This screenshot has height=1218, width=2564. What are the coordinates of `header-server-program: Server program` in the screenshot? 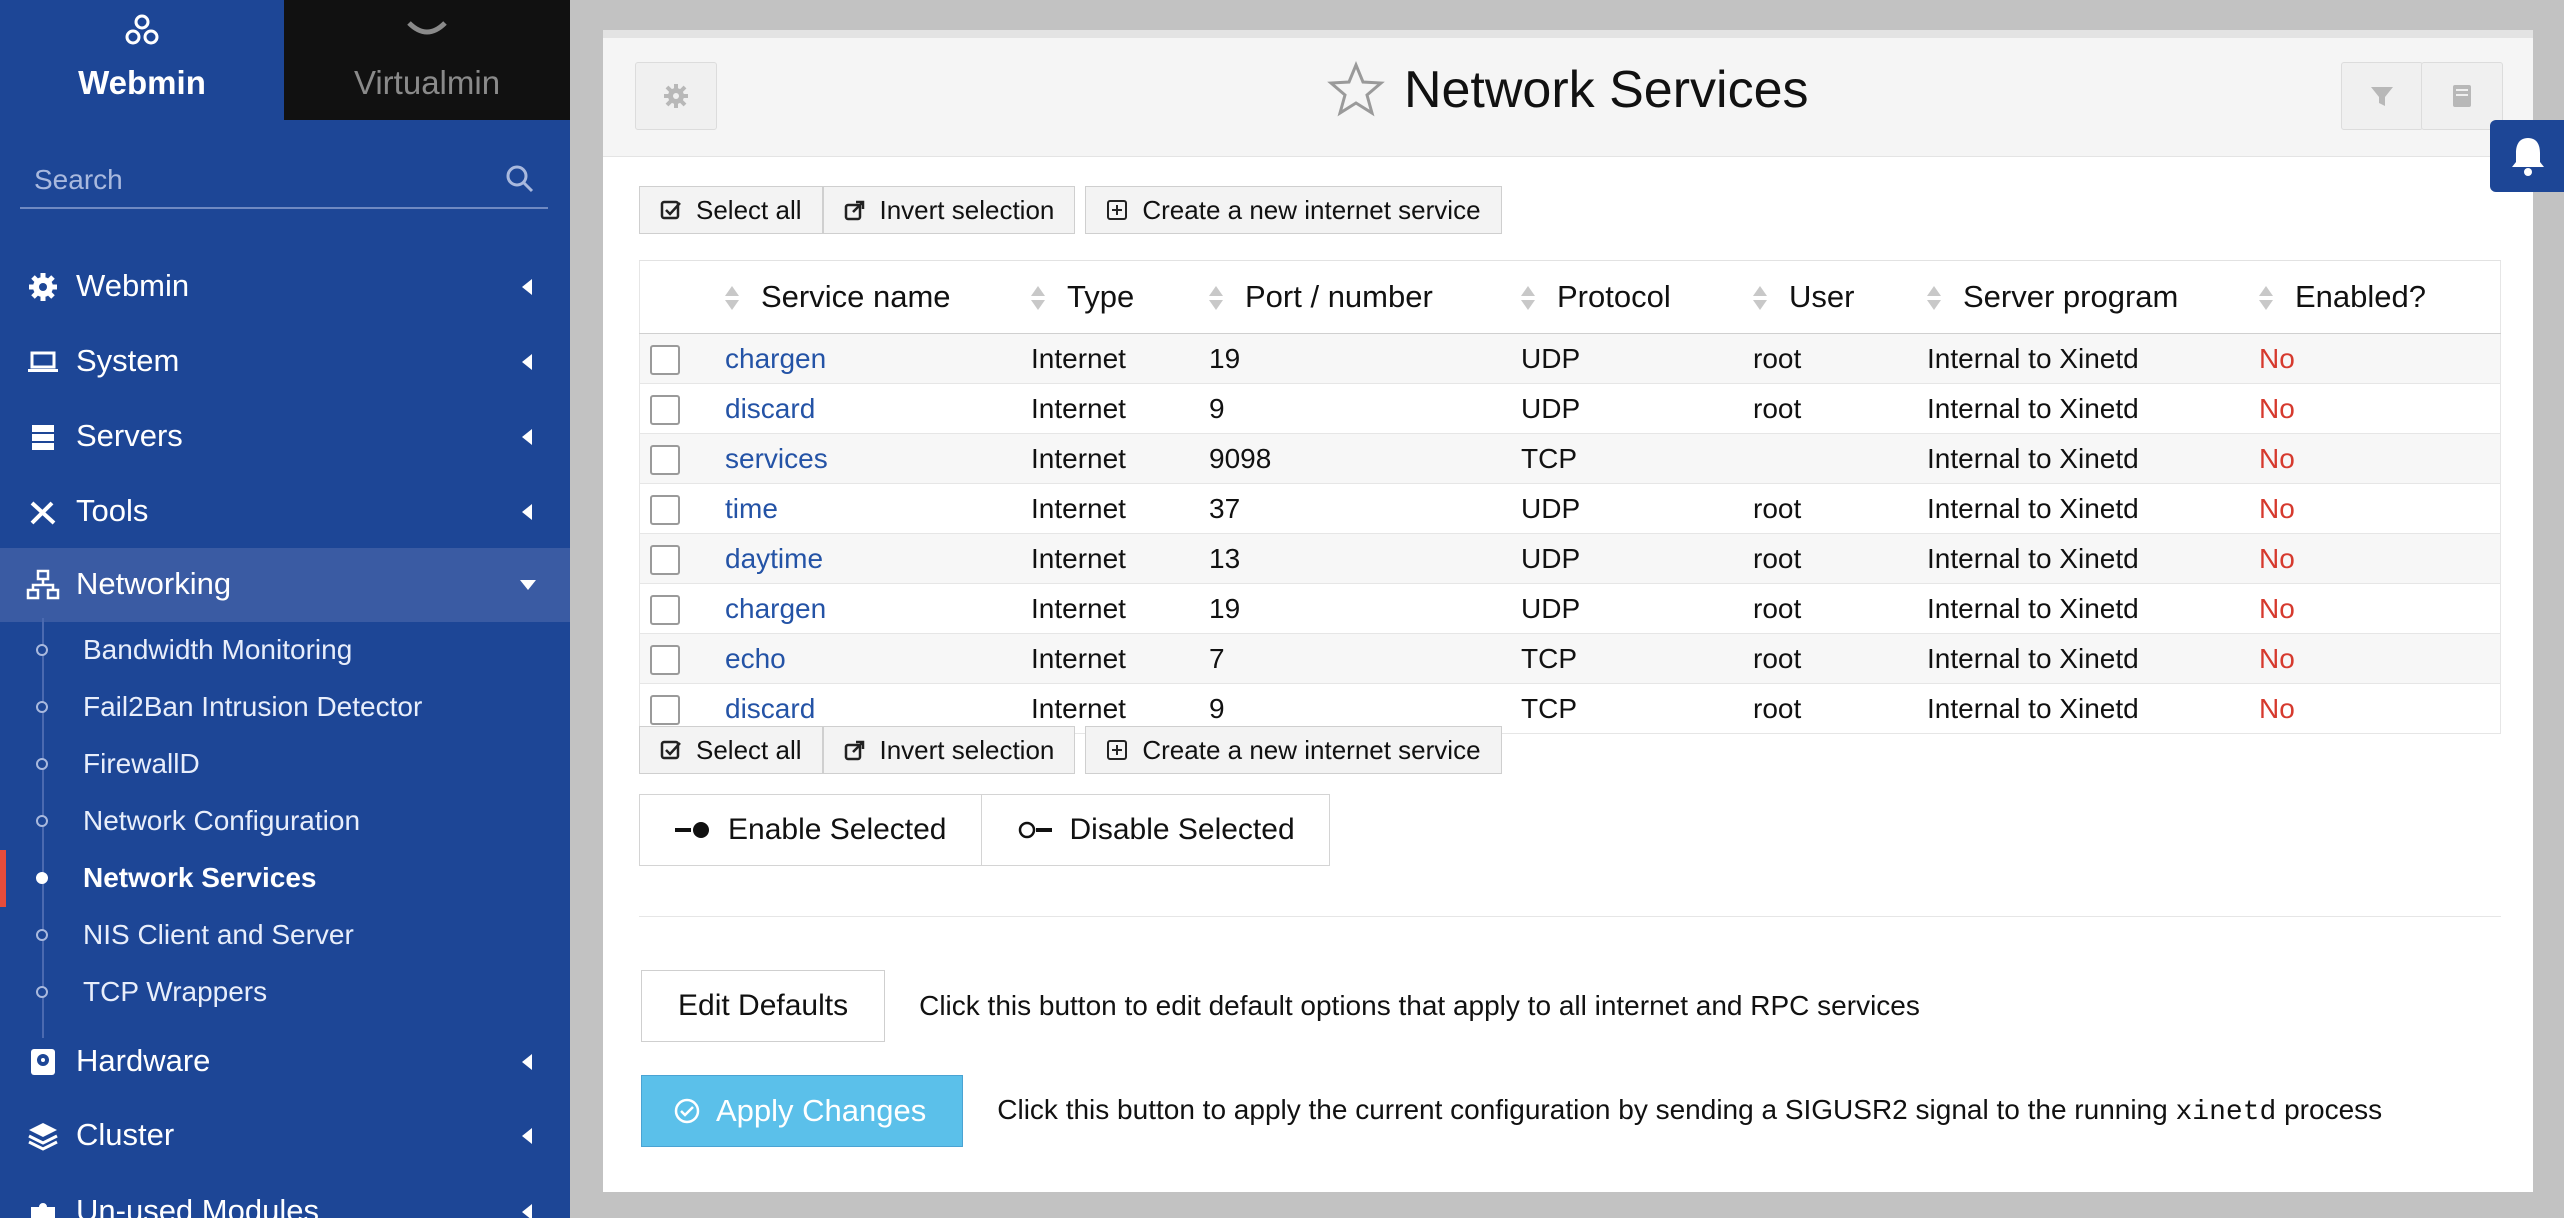 It's located at (2092, 297).